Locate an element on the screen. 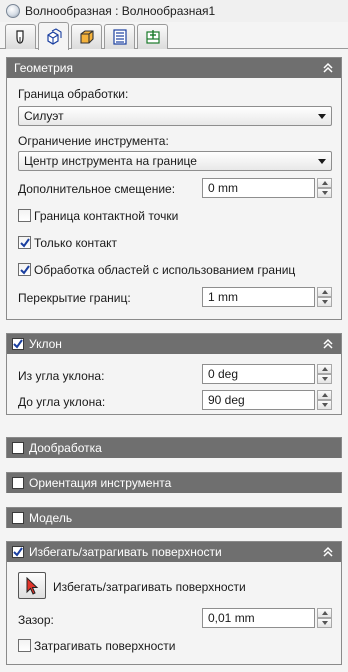 The height and width of the screenshot is (672, 348). avoid-touch-title: Избегать/затрагивать поверхности is located at coordinates (125, 552).